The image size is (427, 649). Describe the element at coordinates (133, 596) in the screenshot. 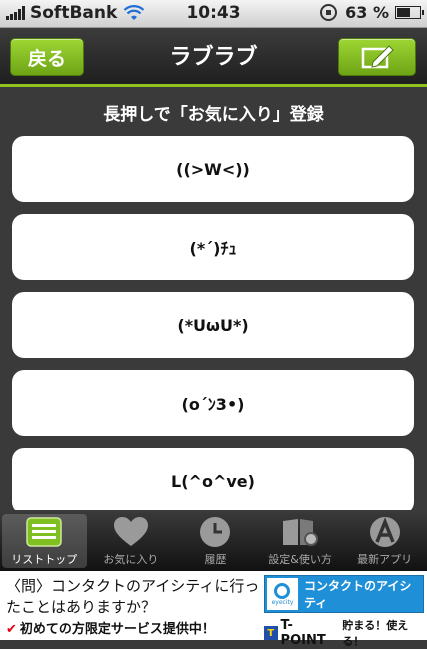

I see `ad-headline: 〈問〉コンタクトのアイシティに行ったことはありますか？` at that location.